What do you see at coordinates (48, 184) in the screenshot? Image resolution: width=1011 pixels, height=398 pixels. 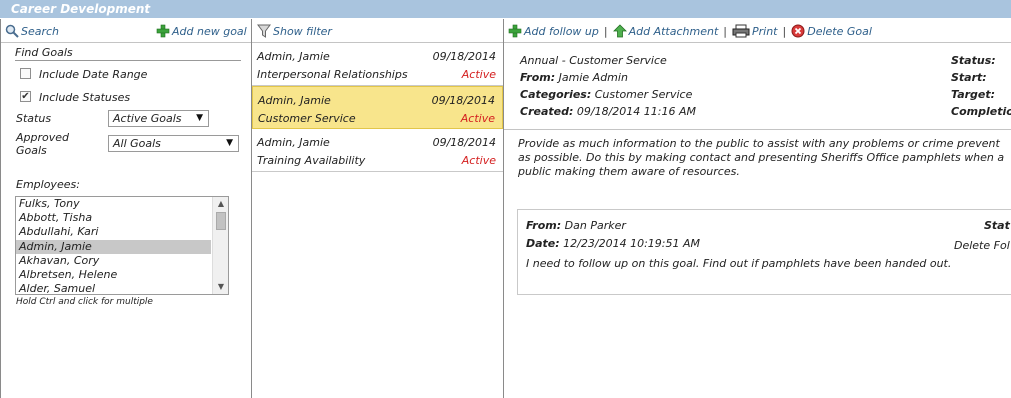 I see `employees-label: Employees:` at bounding box center [48, 184].